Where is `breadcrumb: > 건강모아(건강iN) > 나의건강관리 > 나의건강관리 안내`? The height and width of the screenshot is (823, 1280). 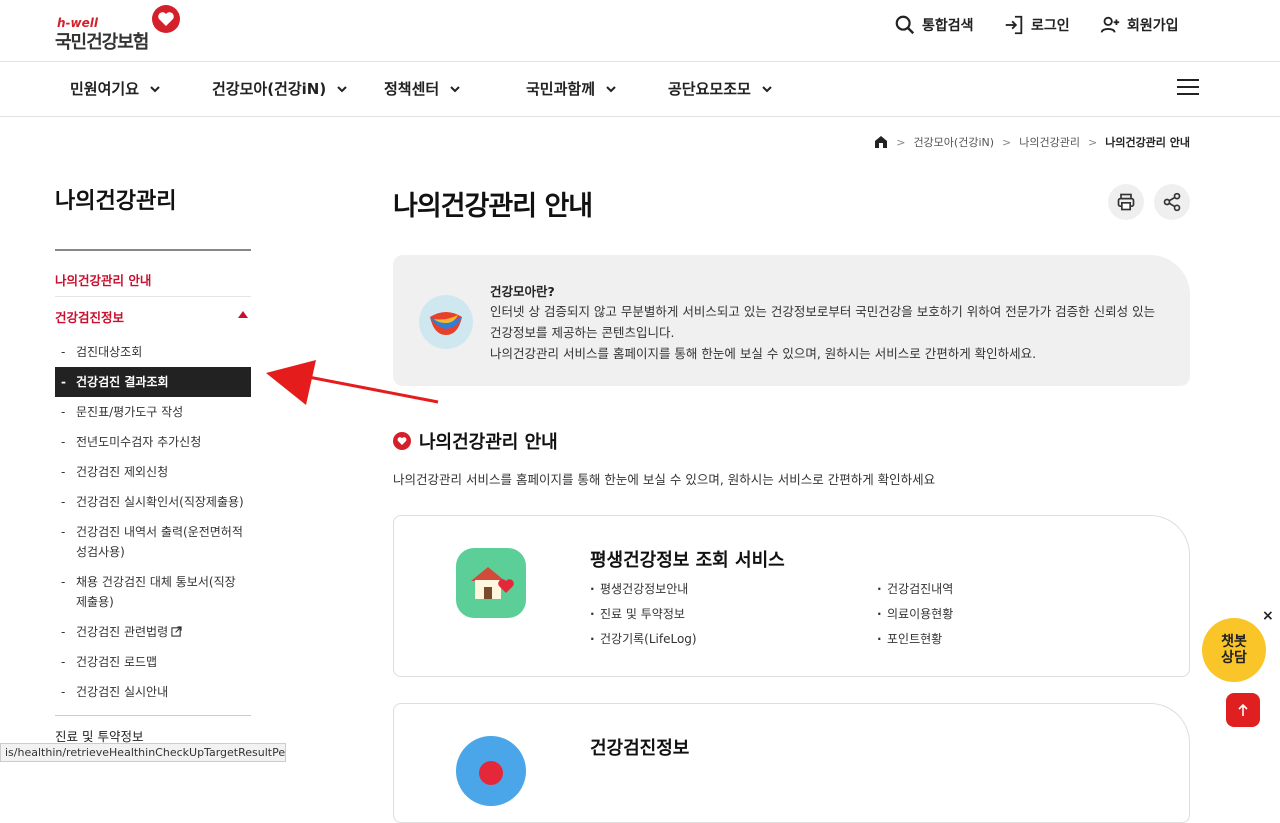 breadcrumb: > 건강모아(건강iN) > 나의건강관리 > 나의건강관리 안내 is located at coordinates (1032, 142).